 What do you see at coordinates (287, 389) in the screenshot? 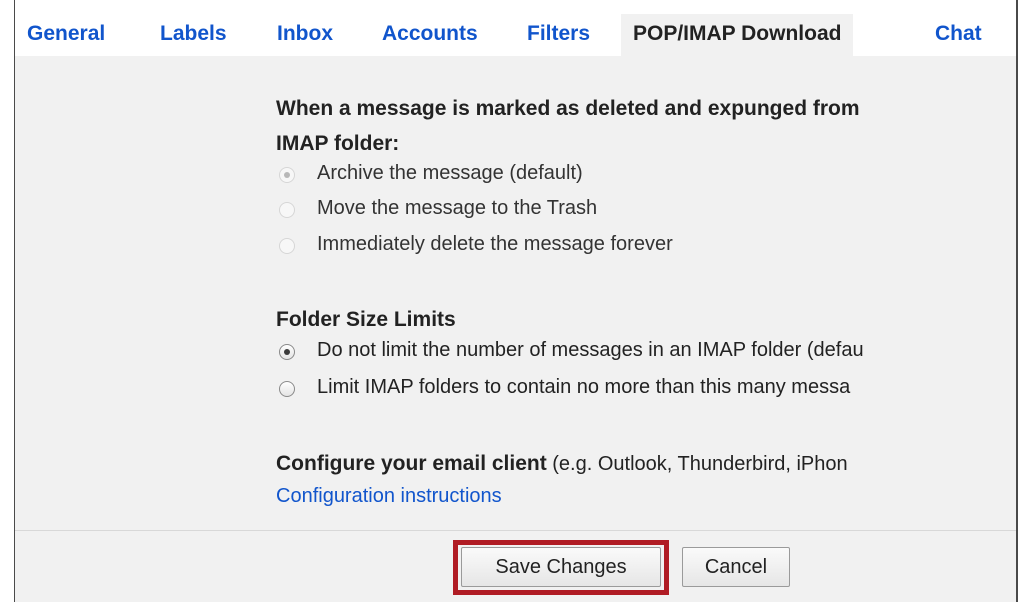
I see `radio-limit-folders` at bounding box center [287, 389].